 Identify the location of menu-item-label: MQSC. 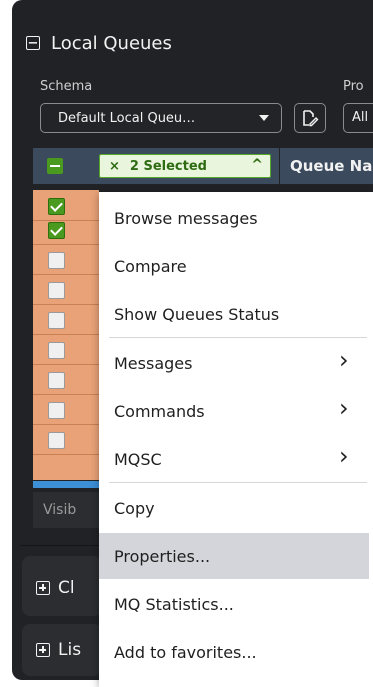
(138, 459).